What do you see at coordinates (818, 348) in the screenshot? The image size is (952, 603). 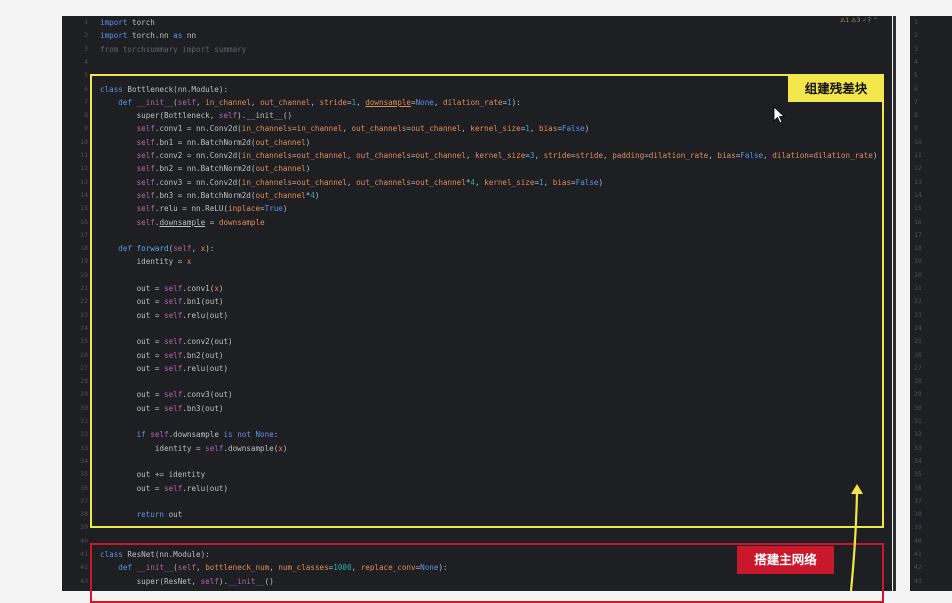 I see `annotation-overlay` at bounding box center [818, 348].